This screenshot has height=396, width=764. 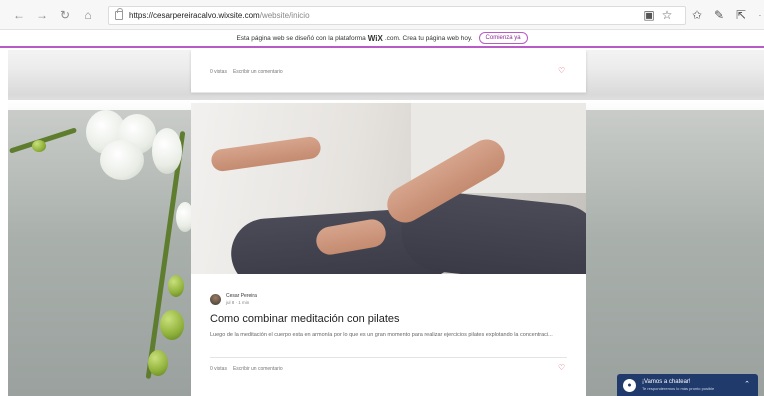 I want to click on post-title: Como combinar meditación con pilates, so click(x=305, y=319).